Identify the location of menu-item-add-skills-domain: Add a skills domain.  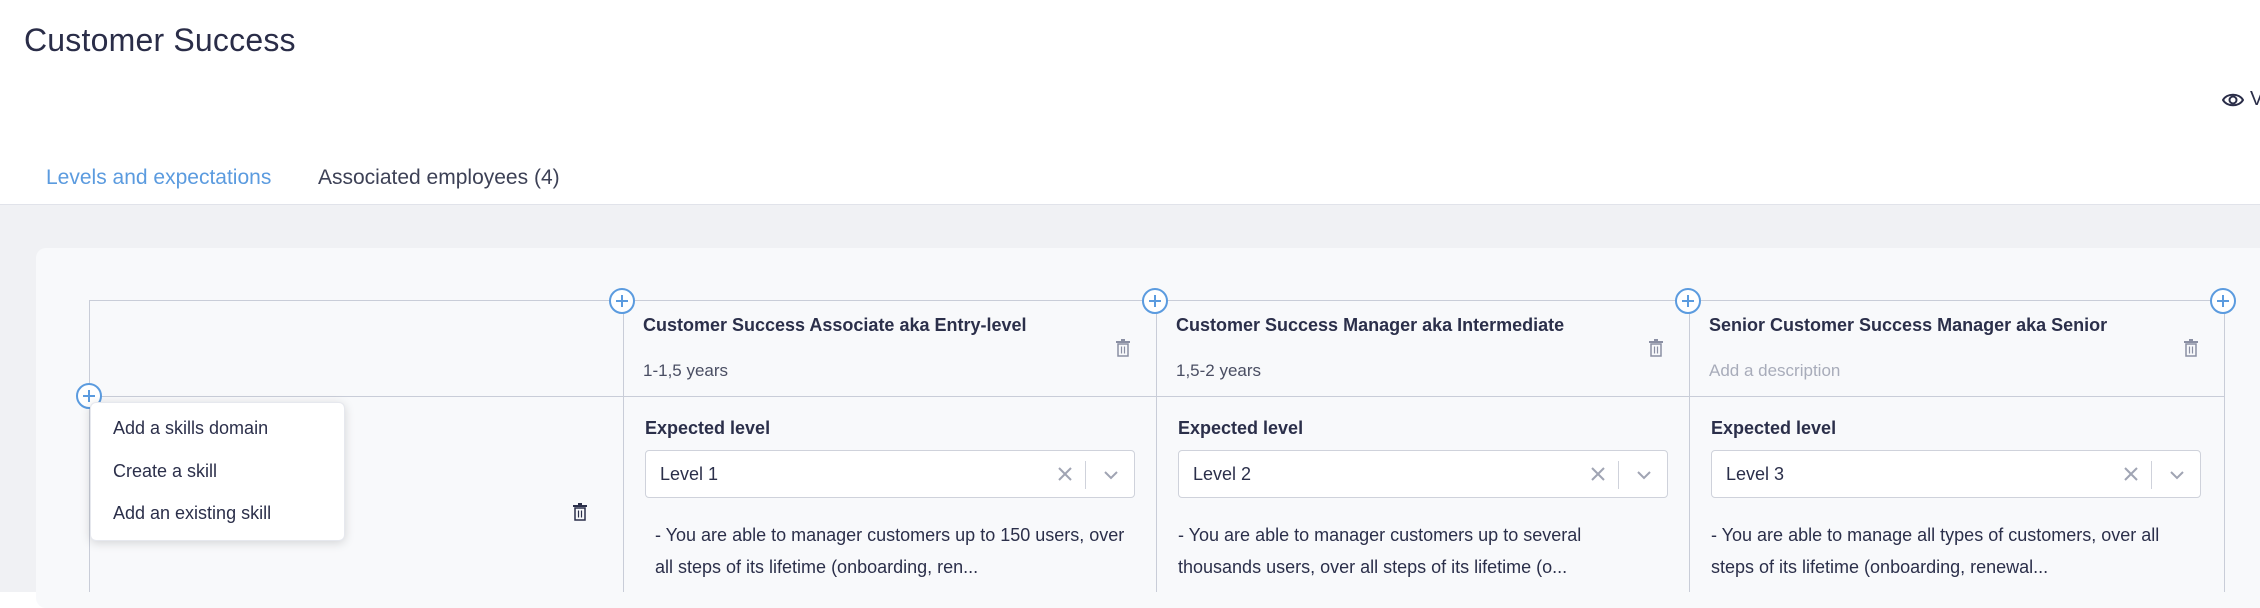
(190, 428).